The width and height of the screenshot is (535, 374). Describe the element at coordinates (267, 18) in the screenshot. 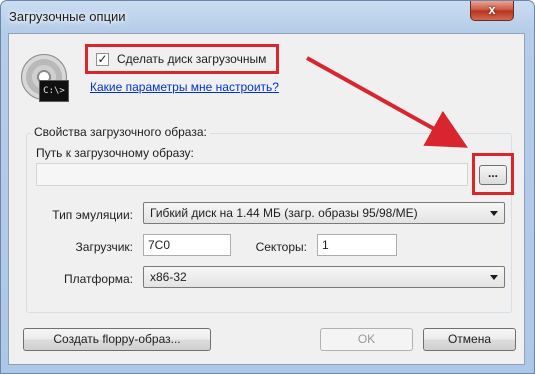

I see `title-bar: Загрузочные опции x` at that location.